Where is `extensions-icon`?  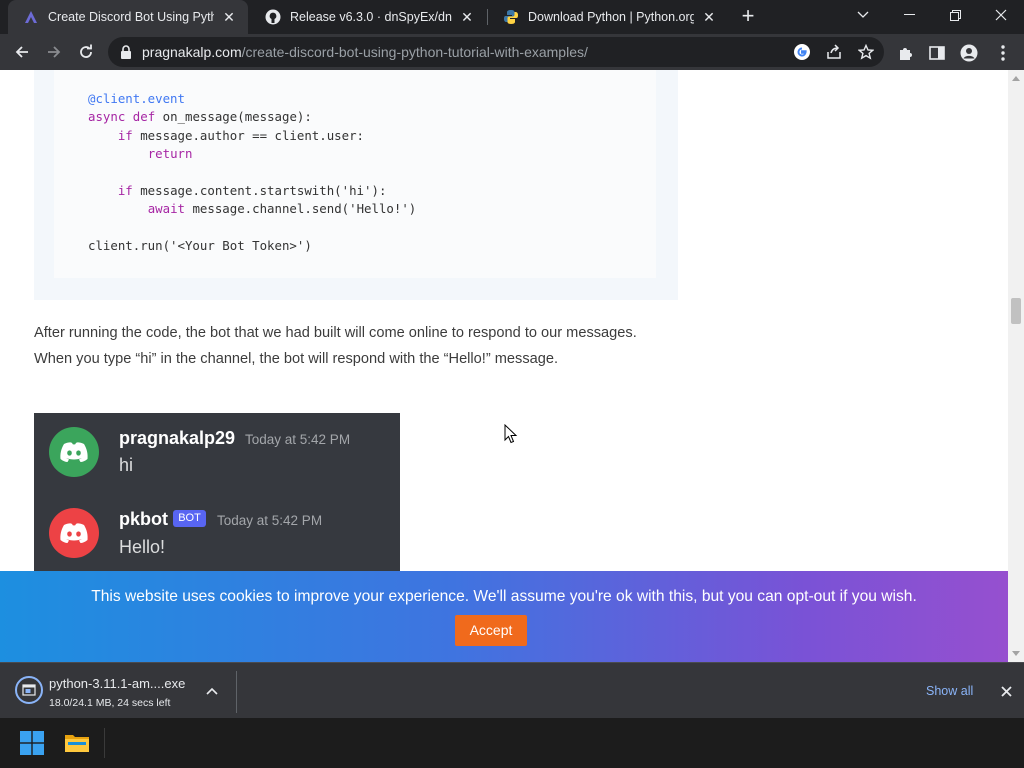
extensions-icon is located at coordinates (905, 53).